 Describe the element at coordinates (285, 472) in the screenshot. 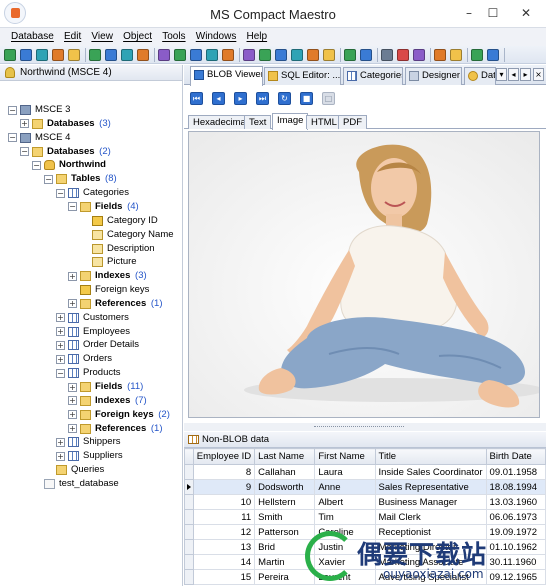

I see `table-cell: Callahan` at that location.